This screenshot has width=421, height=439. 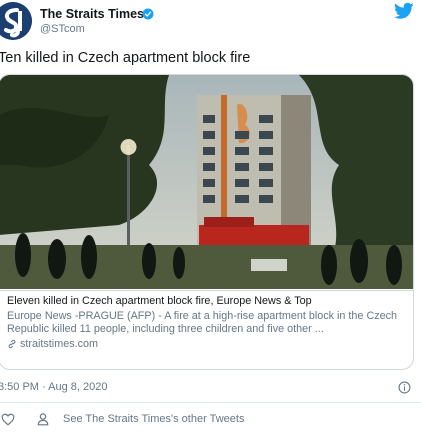 I want to click on link-icon, so click(x=12, y=344).